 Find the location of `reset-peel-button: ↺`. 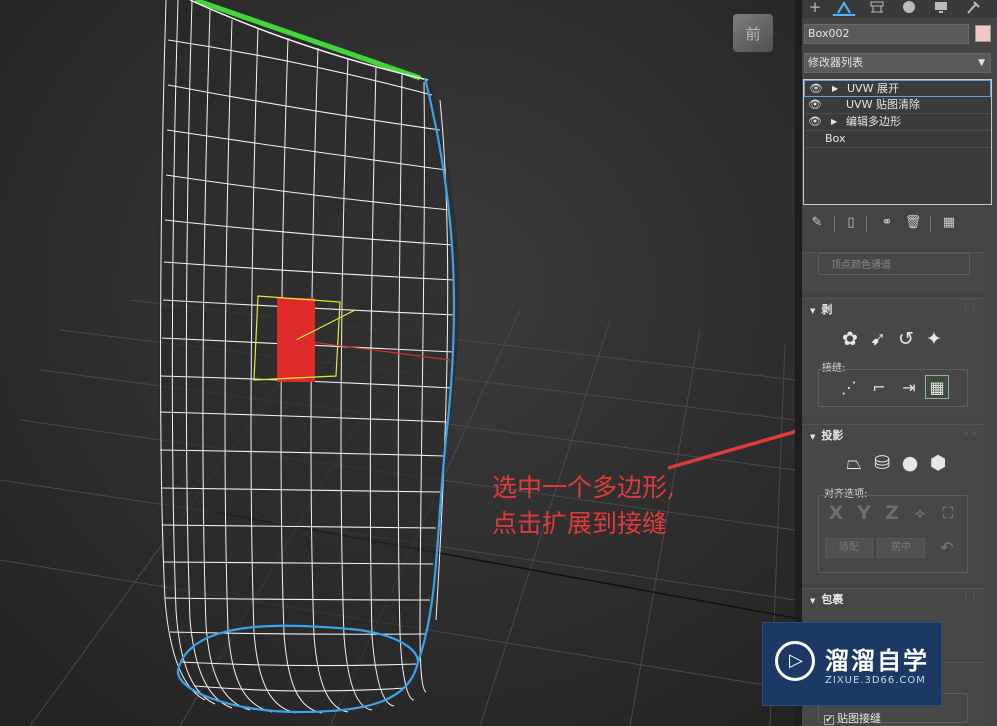

reset-peel-button: ↺ is located at coordinates (906, 339).